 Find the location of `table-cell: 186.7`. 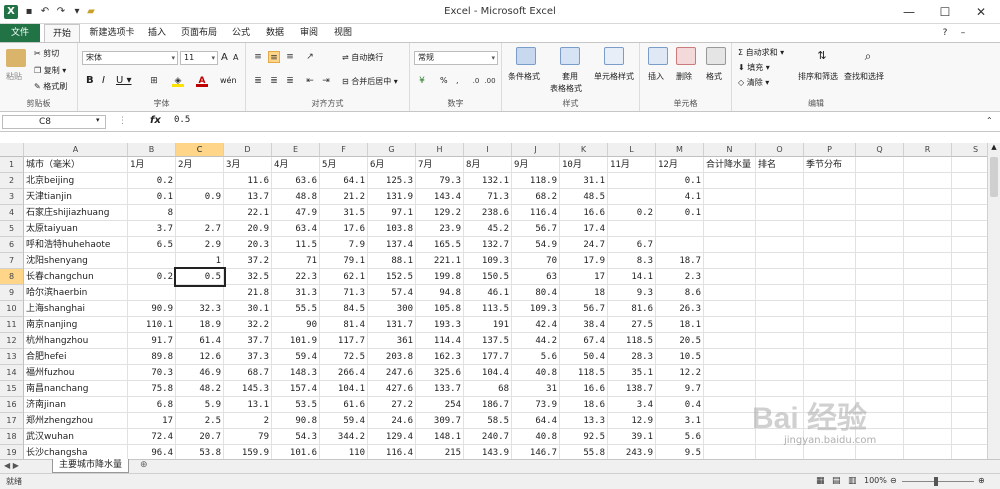

table-cell: 186.7 is located at coordinates (488, 405).